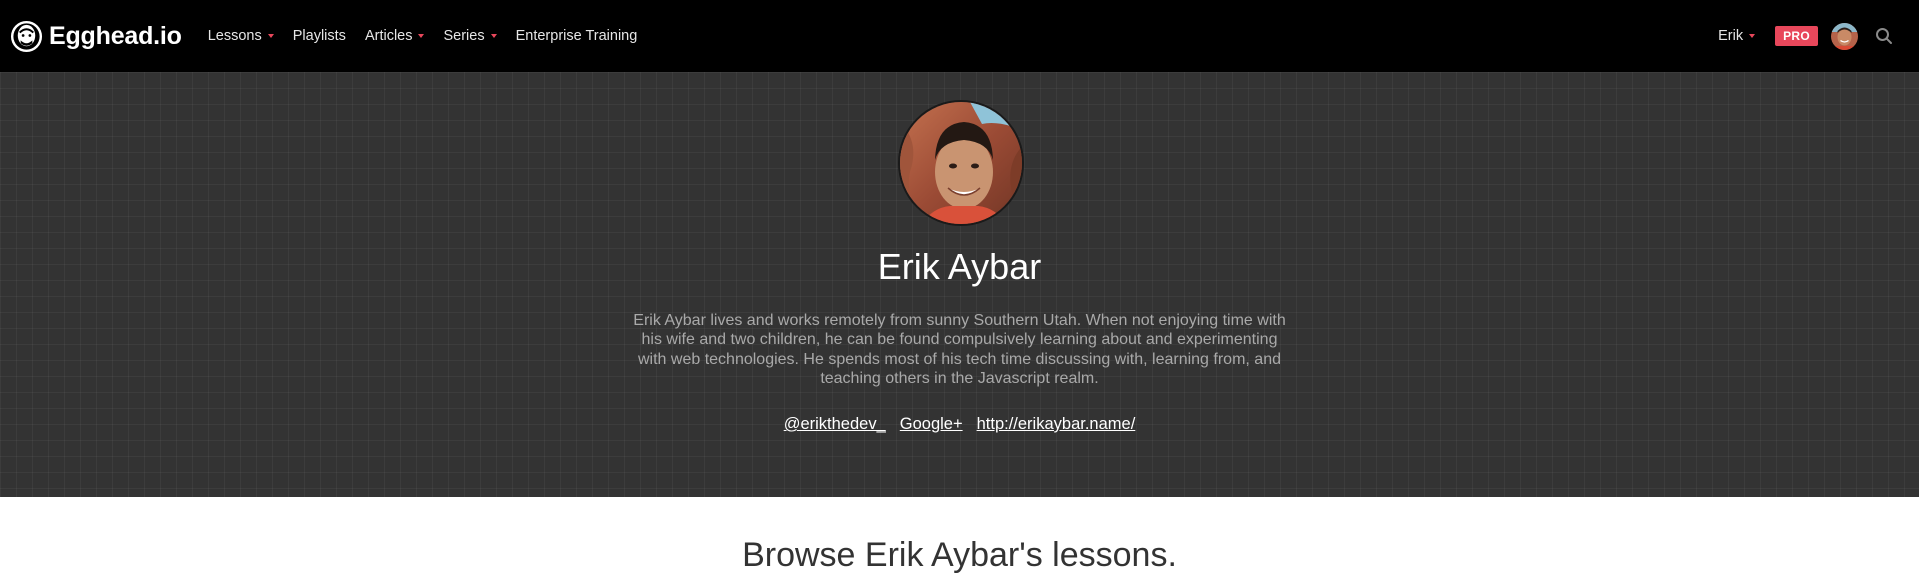 The width and height of the screenshot is (1919, 583). I want to click on user-menu: Erik, so click(1737, 36).